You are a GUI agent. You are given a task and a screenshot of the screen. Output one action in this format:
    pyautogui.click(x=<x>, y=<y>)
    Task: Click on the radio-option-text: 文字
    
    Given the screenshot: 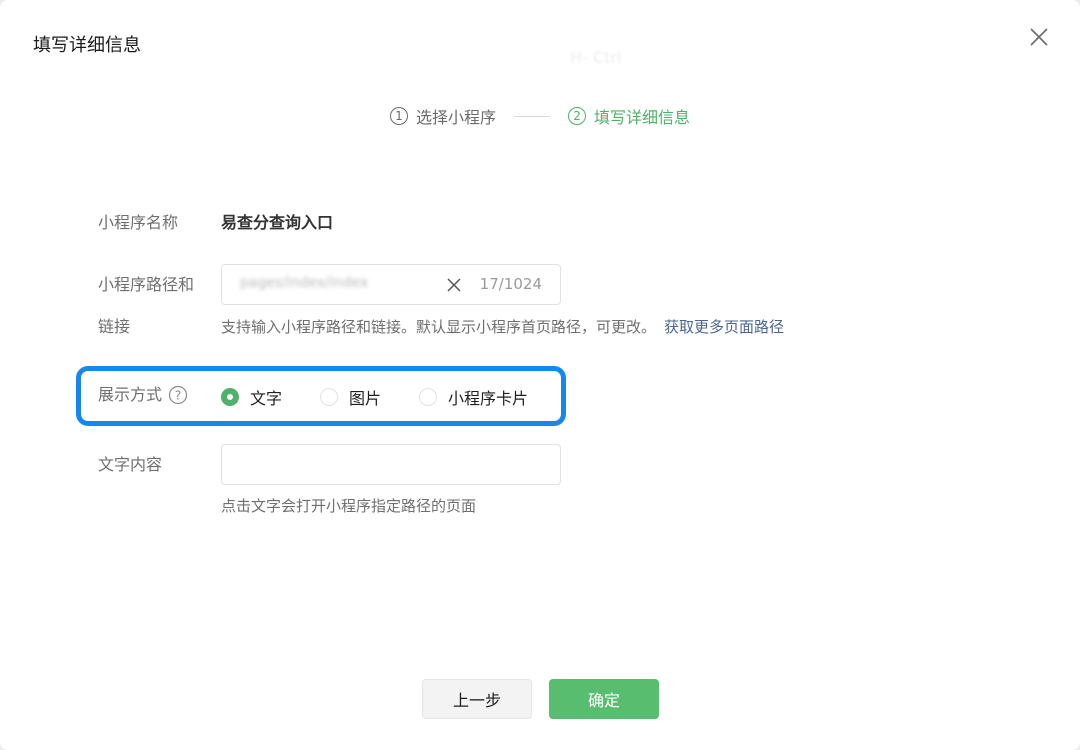 What is the action you would take?
    pyautogui.click(x=251, y=397)
    